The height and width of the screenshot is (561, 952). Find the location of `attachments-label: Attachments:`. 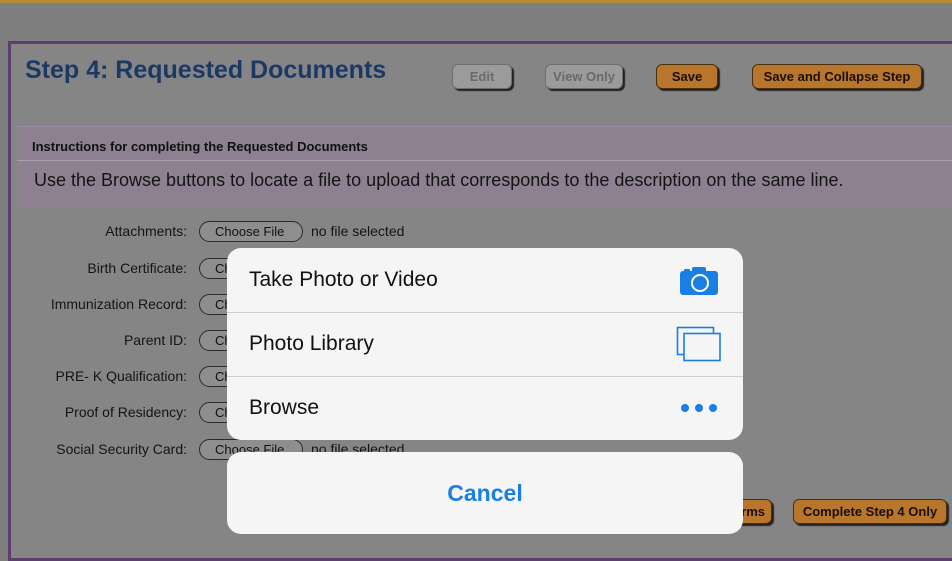

attachments-label: Attachments: is located at coordinates (146, 231).